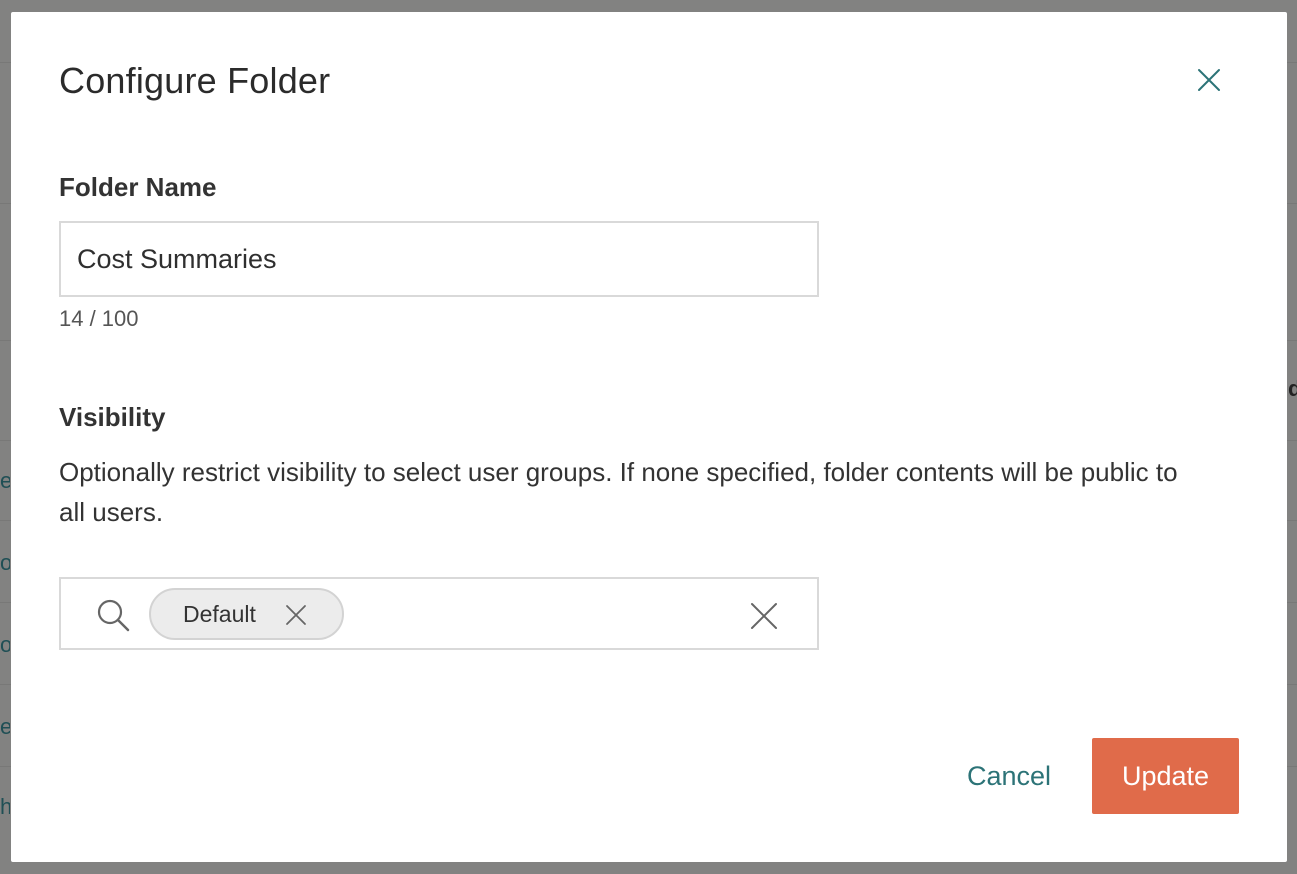 The image size is (1297, 874). What do you see at coordinates (439, 259) in the screenshot?
I see `folder-name-input` at bounding box center [439, 259].